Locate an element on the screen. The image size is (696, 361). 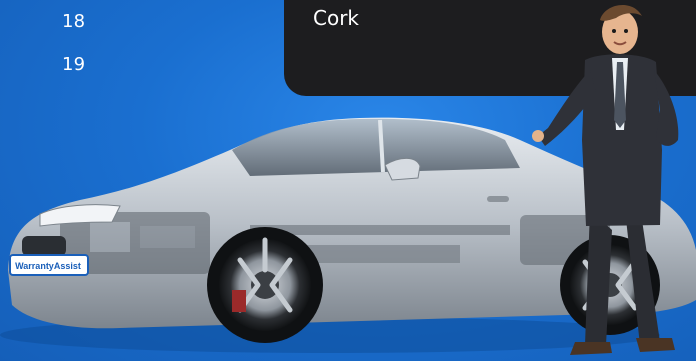
man-left-hand is located at coordinates (538, 136).